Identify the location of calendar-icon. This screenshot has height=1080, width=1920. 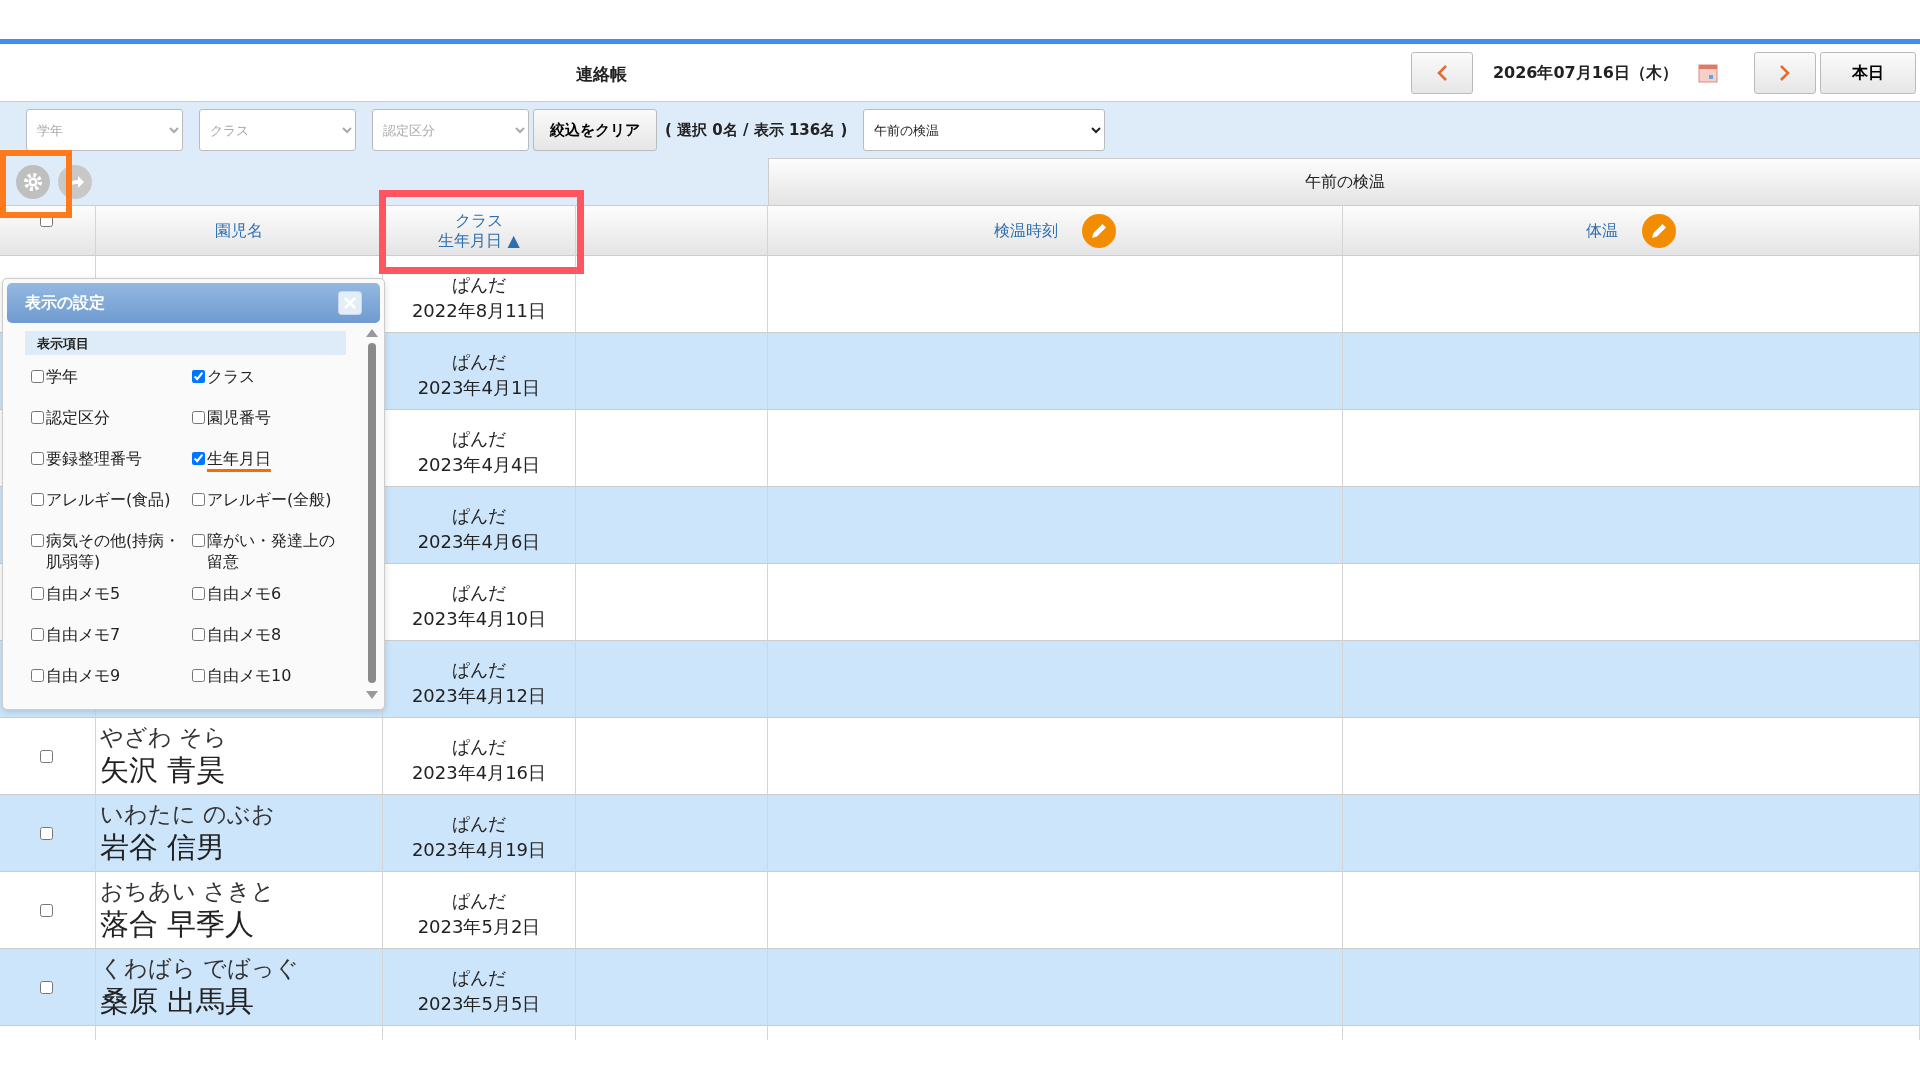
(1708, 72).